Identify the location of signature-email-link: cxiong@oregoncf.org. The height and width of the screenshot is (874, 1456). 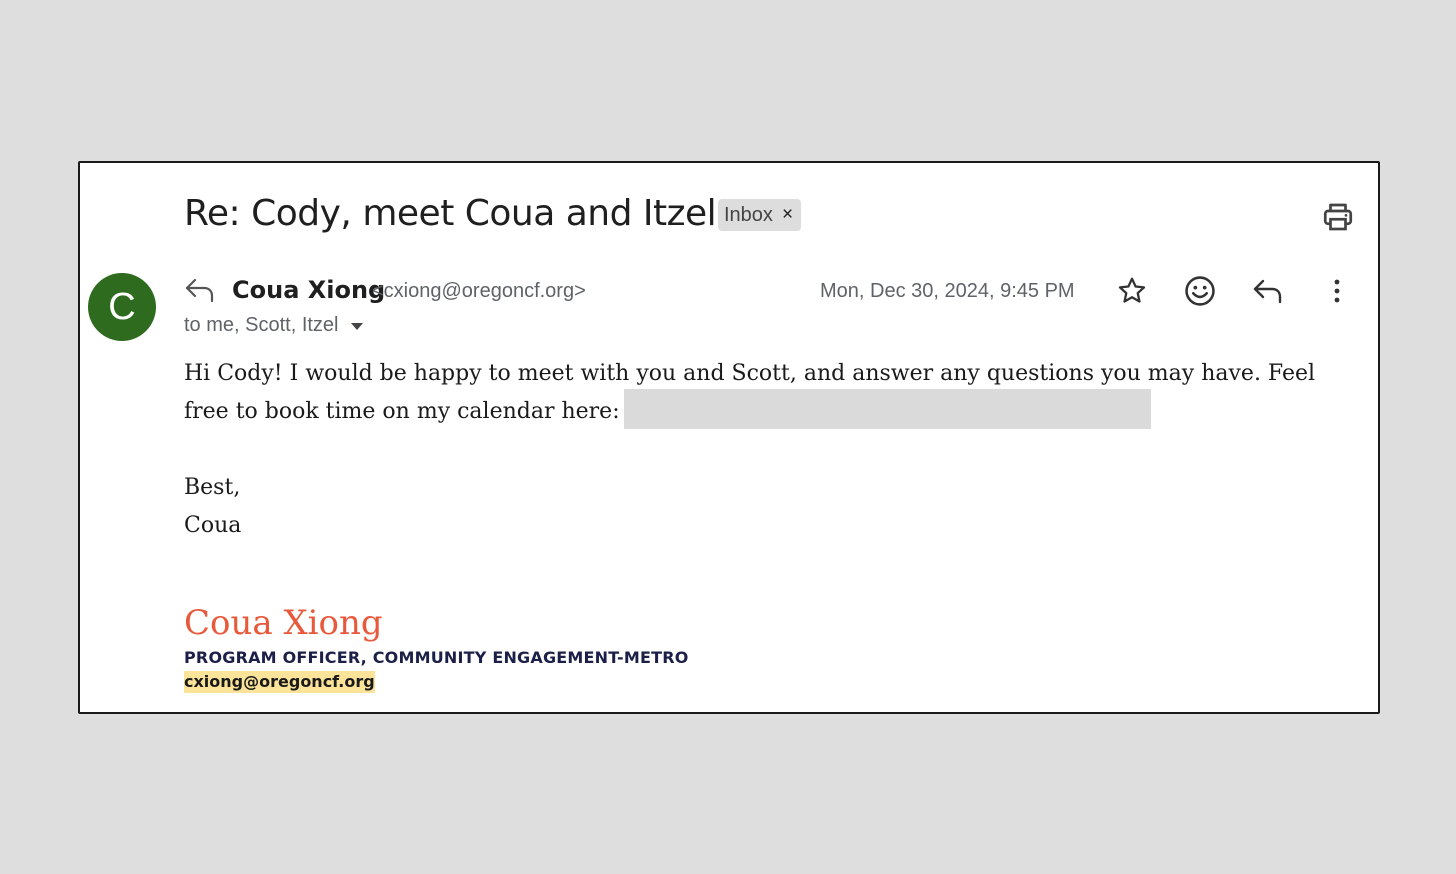
(279, 682).